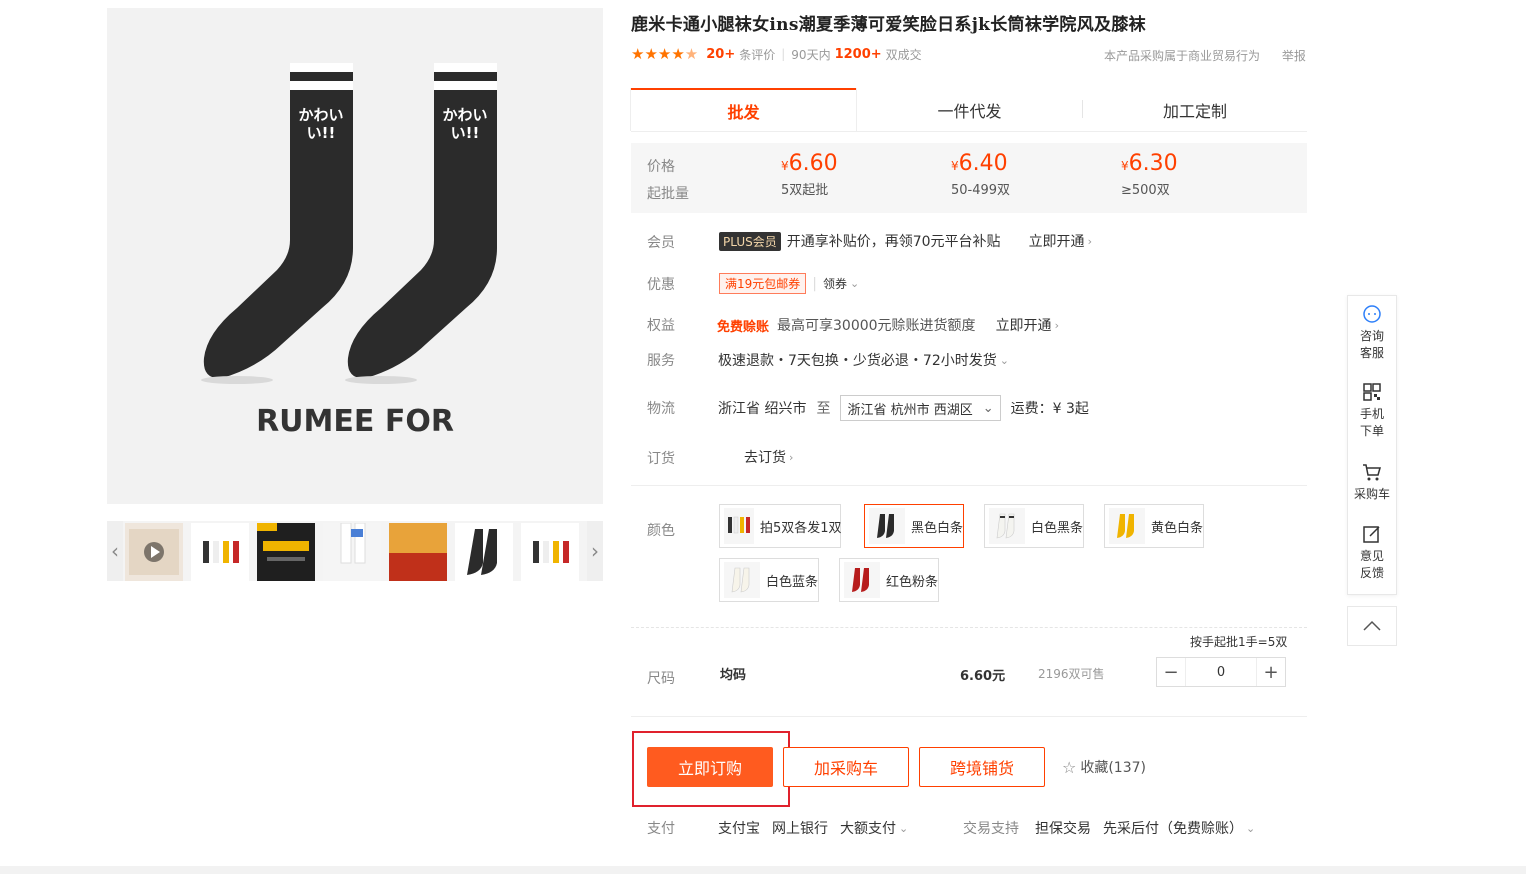 This screenshot has height=874, width=1526. What do you see at coordinates (991, 829) in the screenshot?
I see `trade-support-label: 交易支持` at bounding box center [991, 829].